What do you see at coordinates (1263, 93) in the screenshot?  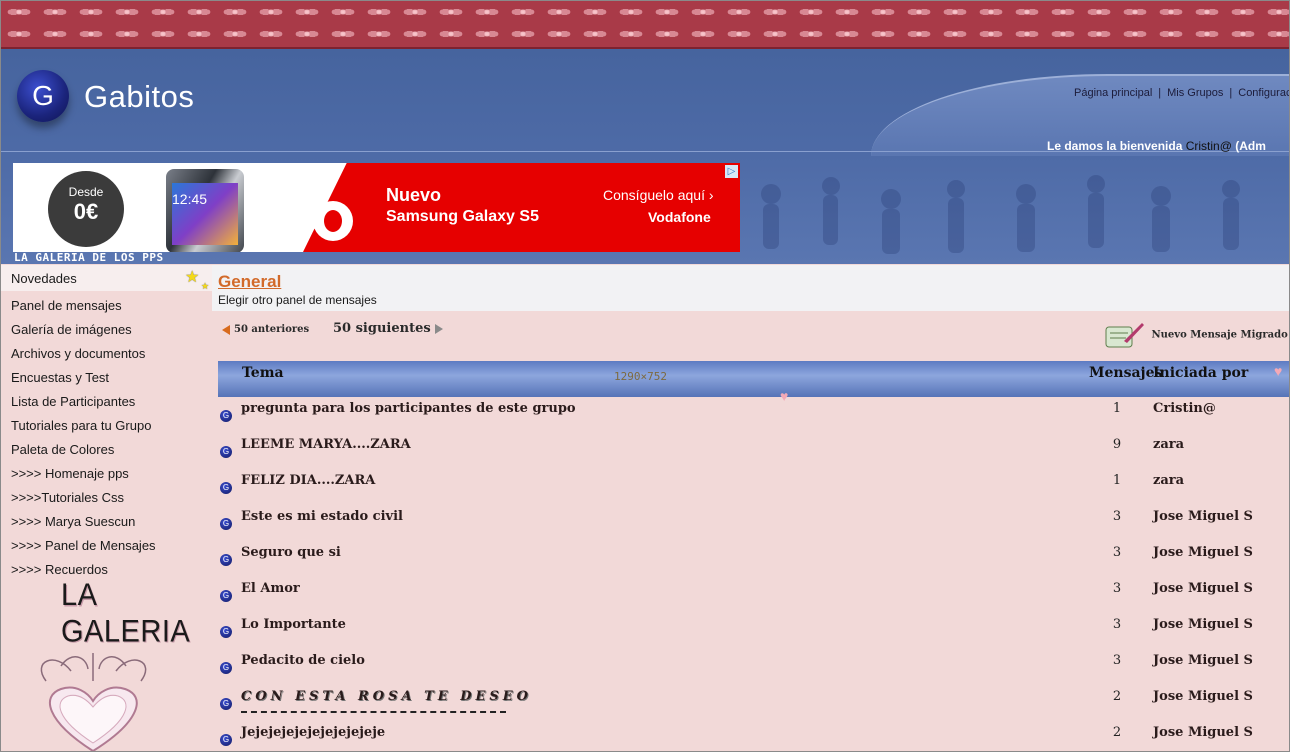 I see `link-settings: Configurac` at bounding box center [1263, 93].